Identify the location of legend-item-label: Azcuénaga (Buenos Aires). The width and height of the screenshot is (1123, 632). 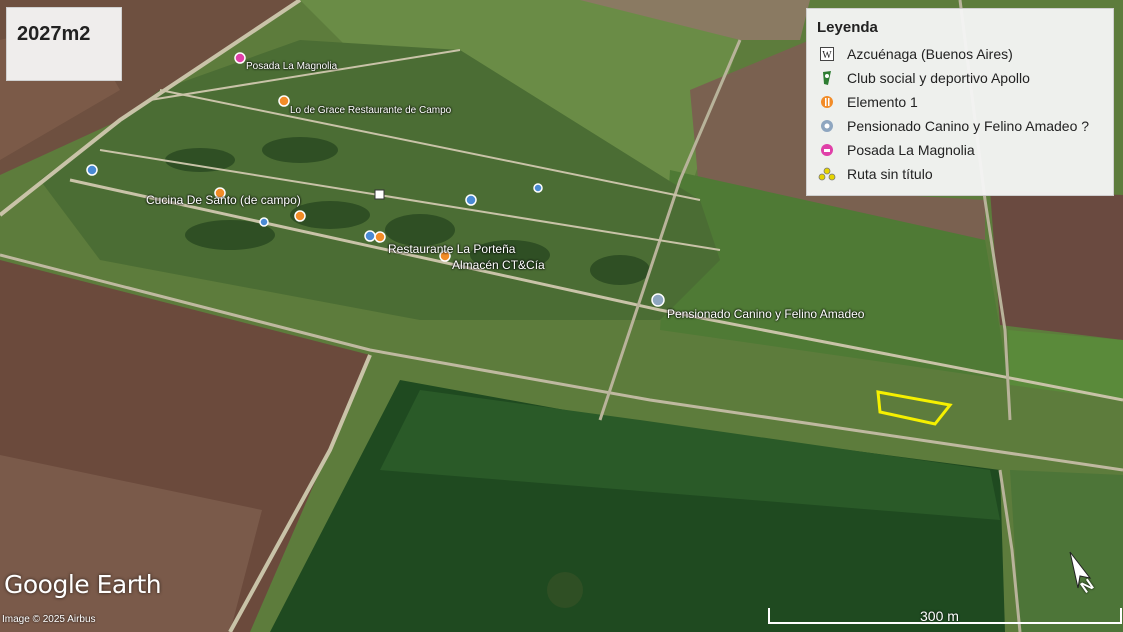
(930, 54).